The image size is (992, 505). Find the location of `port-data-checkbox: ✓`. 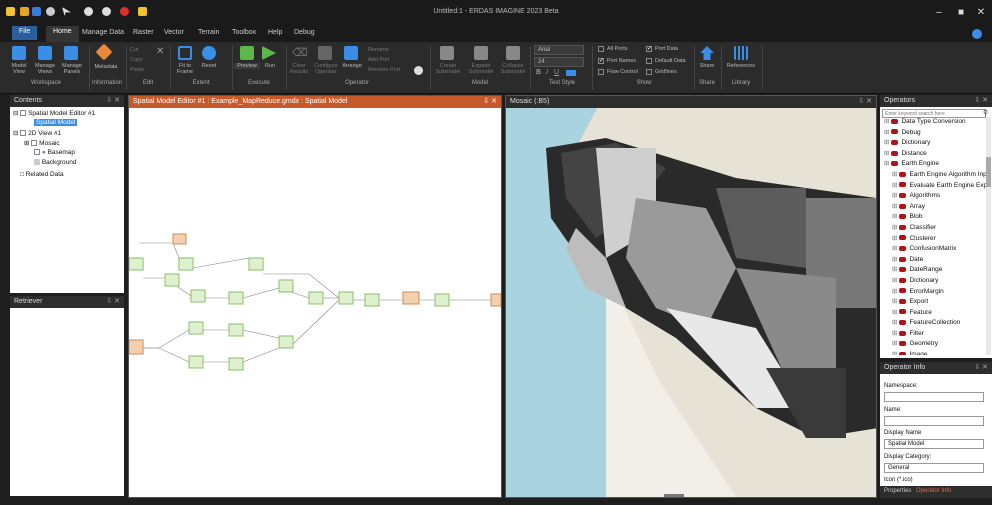

port-data-checkbox: ✓ is located at coordinates (649, 49).